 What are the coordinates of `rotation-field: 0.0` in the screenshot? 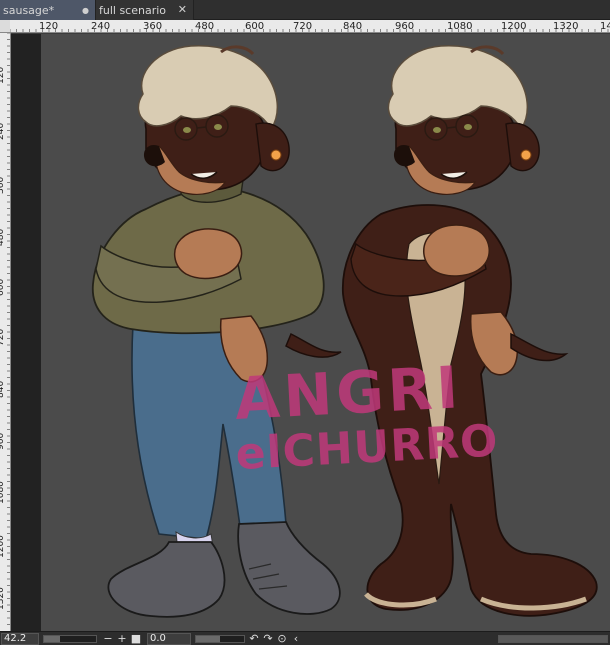 It's located at (169, 638).